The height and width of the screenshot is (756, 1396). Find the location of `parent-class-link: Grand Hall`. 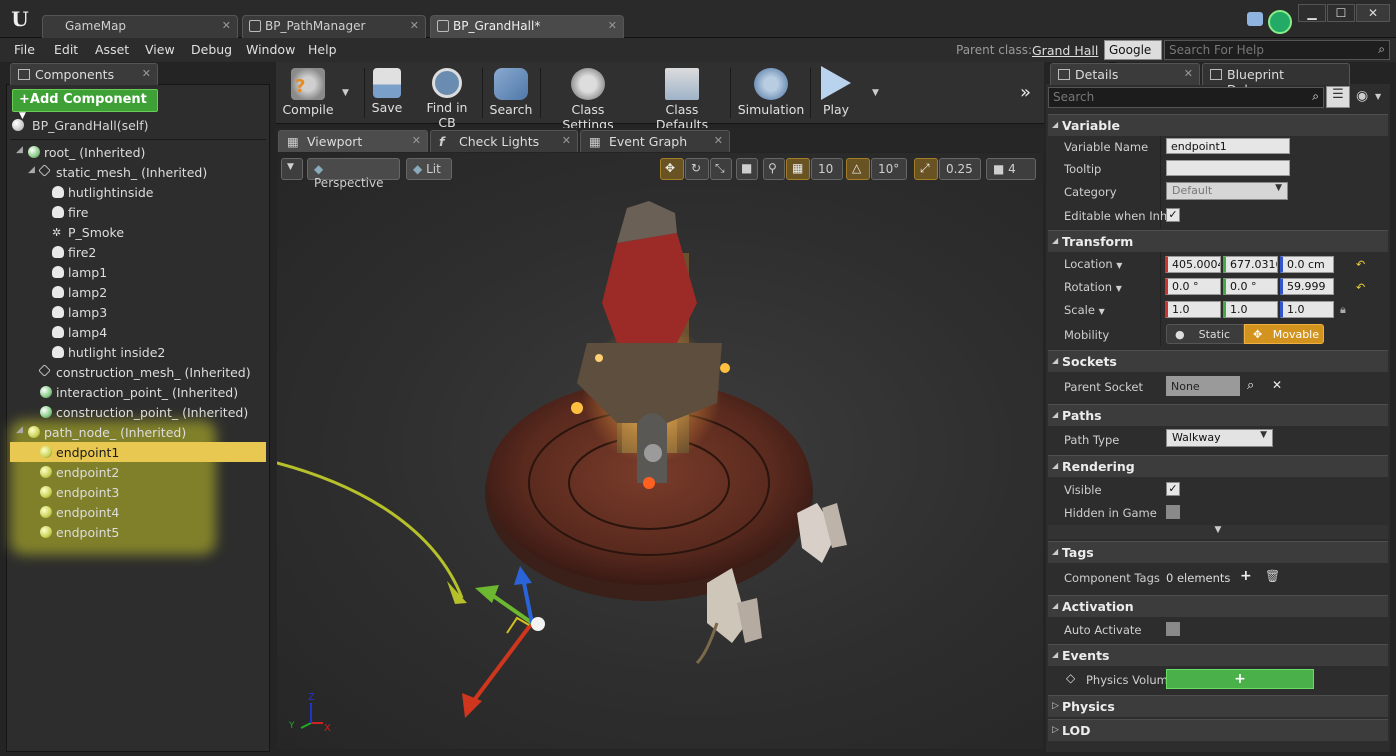

parent-class-link: Grand Hall is located at coordinates (1065, 50).